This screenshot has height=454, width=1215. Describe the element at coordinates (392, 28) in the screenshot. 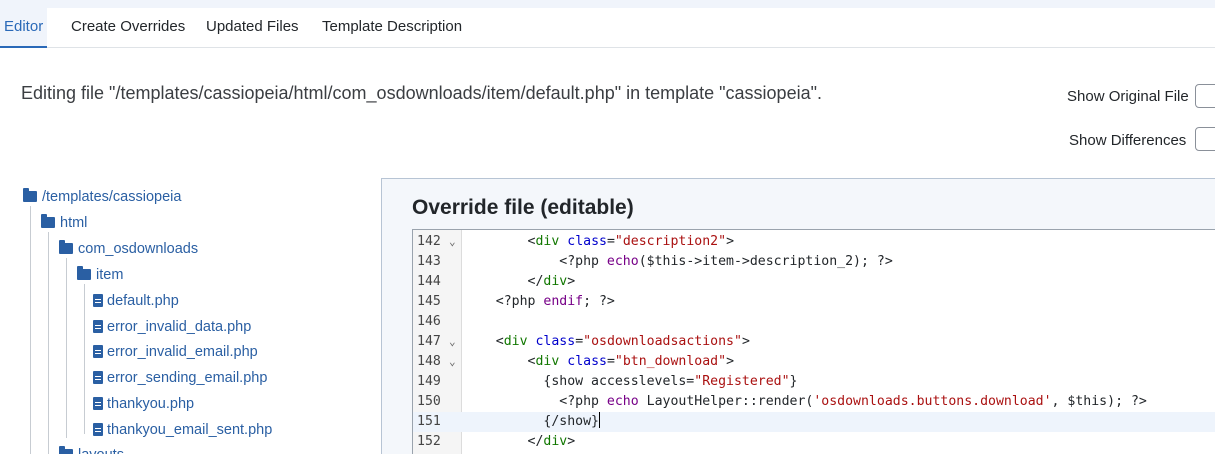

I see `tab-template-description: Template Description` at that location.